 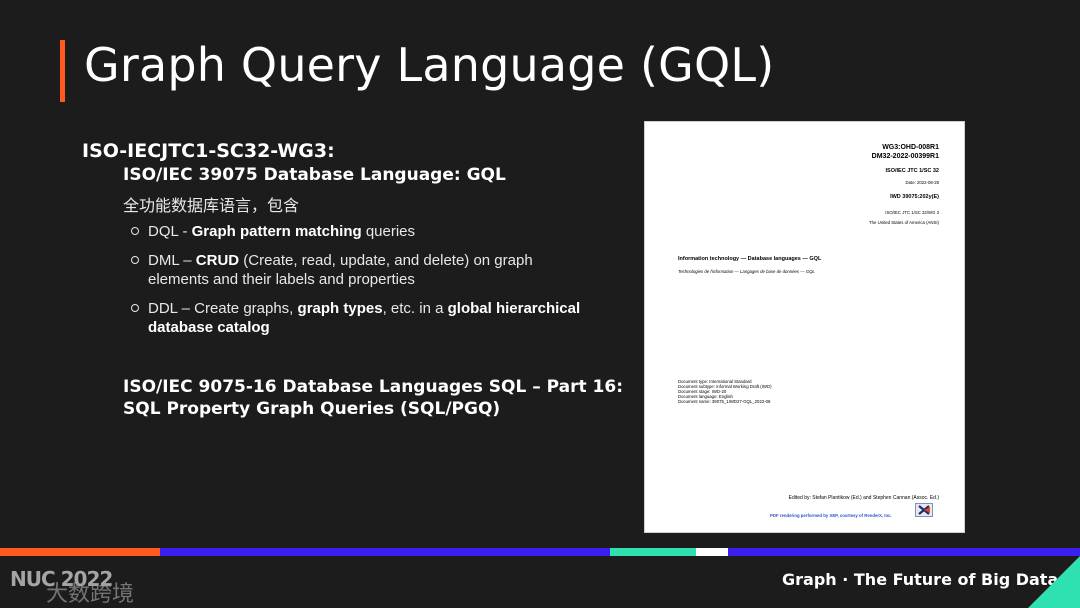 What do you see at coordinates (905, 156) in the screenshot?
I see `doc-id-2: DM32-2022-00399R1` at bounding box center [905, 156].